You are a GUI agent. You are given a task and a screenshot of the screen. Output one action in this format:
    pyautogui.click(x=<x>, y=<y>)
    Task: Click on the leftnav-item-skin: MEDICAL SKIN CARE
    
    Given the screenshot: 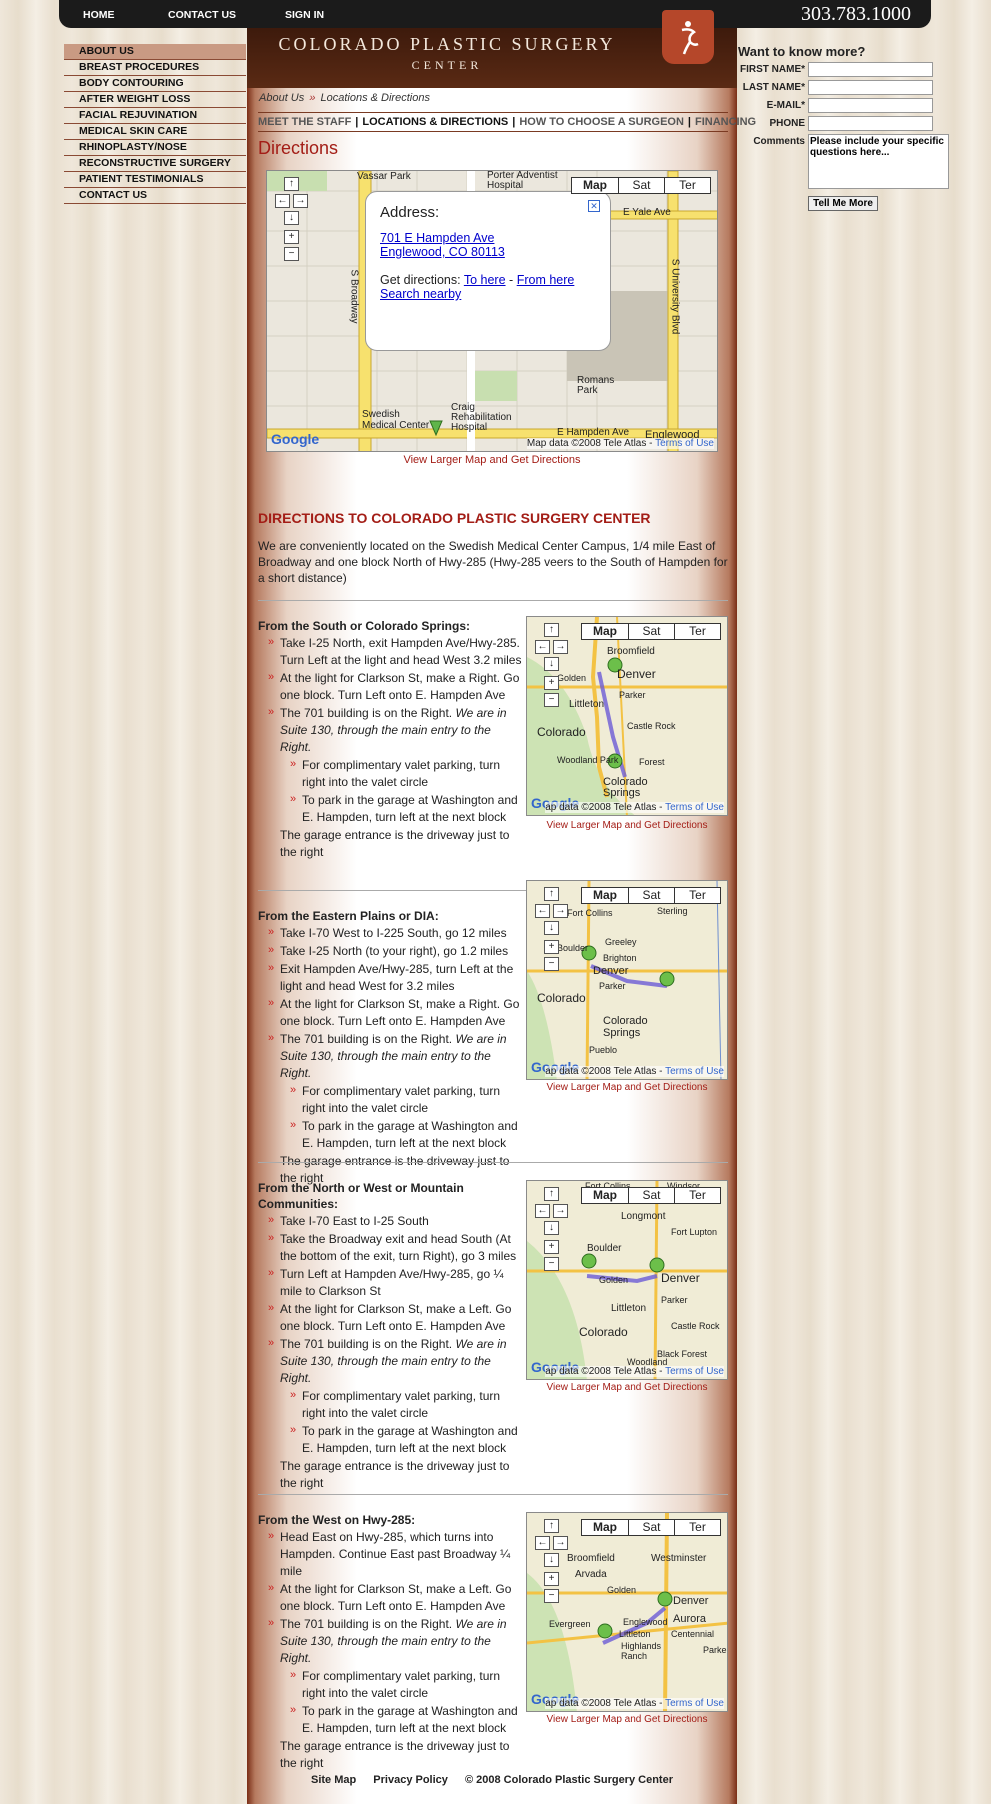 What is the action you would take?
    pyautogui.click(x=155, y=132)
    